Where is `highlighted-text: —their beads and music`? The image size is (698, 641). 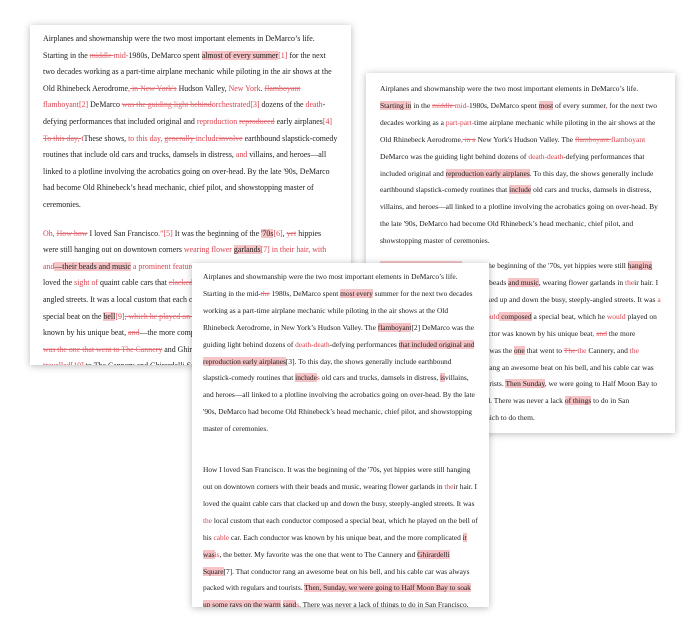
highlighted-text: —their beads and music is located at coordinates (92, 266).